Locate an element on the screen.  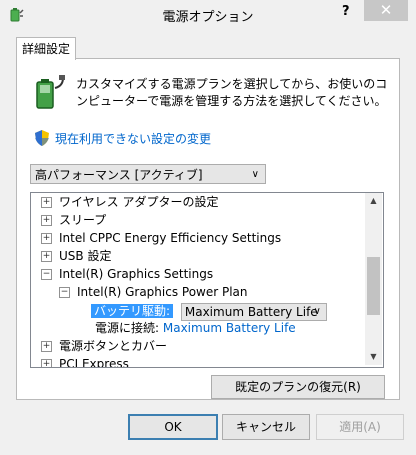
power-plan-dropdown: 高パフォーマンス [アクティブ] ∨ is located at coordinates (148, 174).